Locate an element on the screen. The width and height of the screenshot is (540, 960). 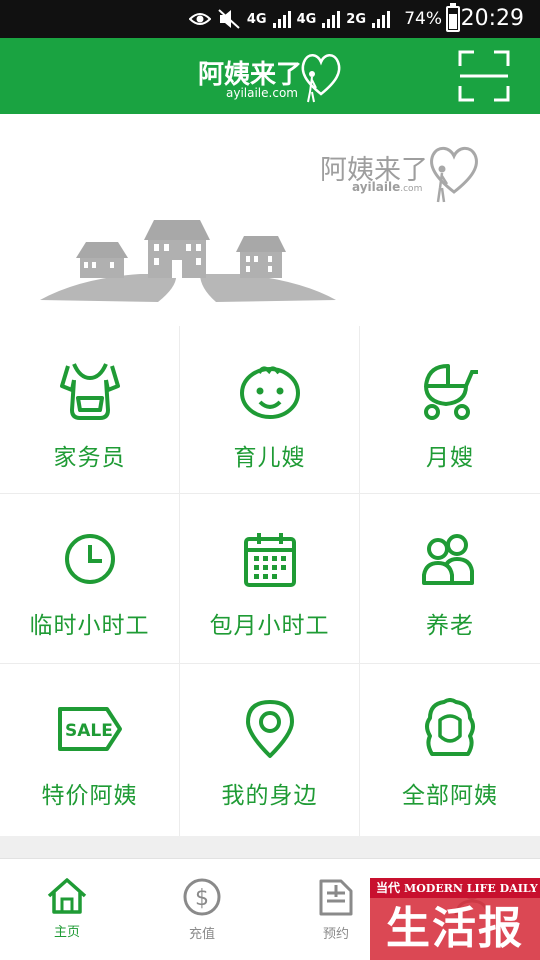
tab-label: 充值 is located at coordinates (201, 934).